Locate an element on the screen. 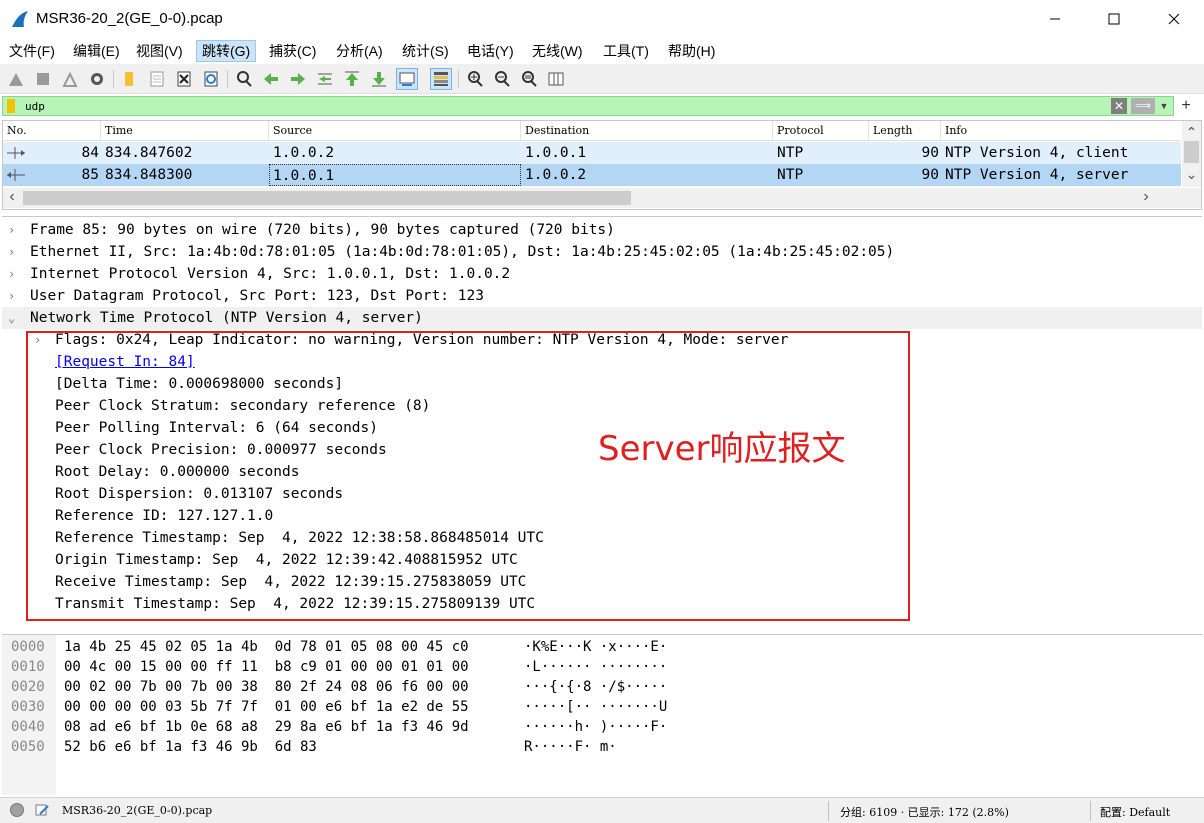  scroll-right-button: › is located at coordinates (1146, 198).